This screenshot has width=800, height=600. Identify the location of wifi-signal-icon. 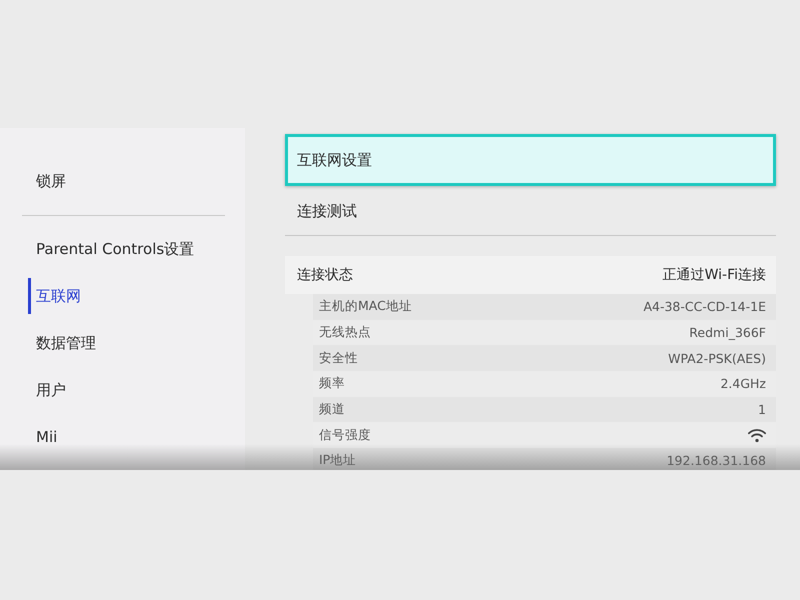
(757, 435).